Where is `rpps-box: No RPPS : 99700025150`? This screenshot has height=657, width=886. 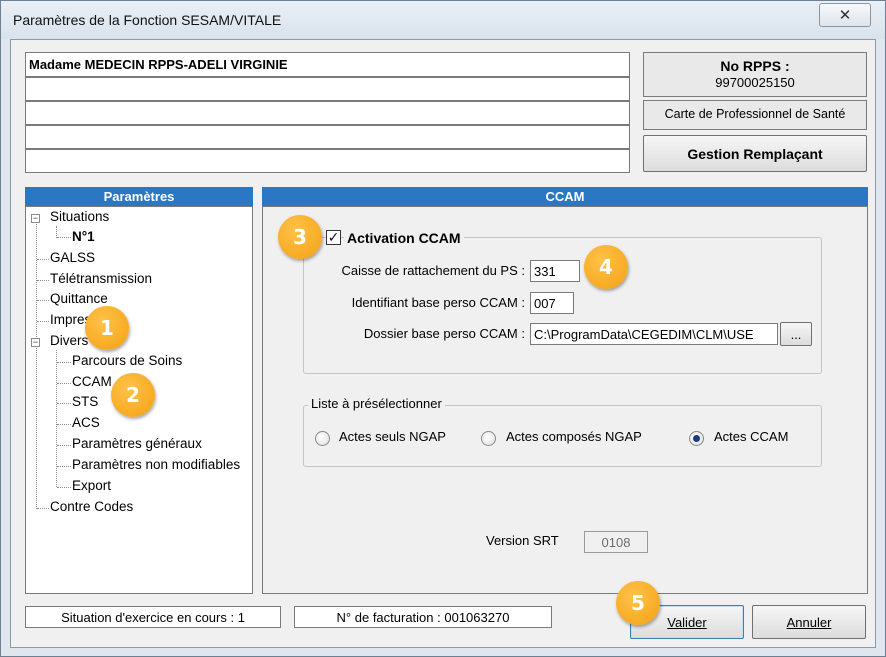
rpps-box: No RPPS : 99700025150 is located at coordinates (755, 74).